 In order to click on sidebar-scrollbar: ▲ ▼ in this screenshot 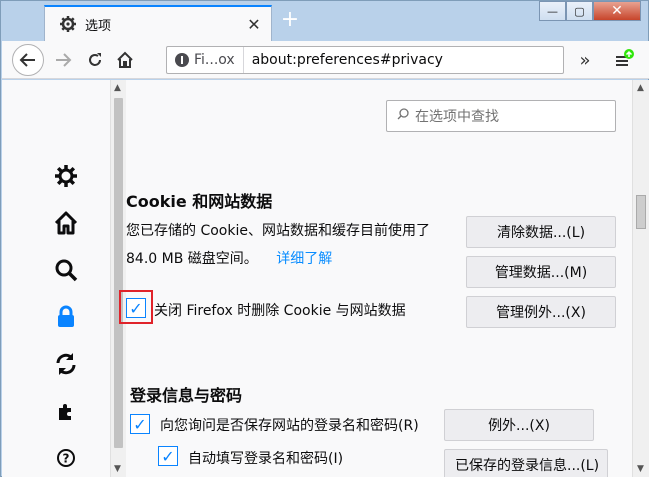, I will do `click(118, 278)`.